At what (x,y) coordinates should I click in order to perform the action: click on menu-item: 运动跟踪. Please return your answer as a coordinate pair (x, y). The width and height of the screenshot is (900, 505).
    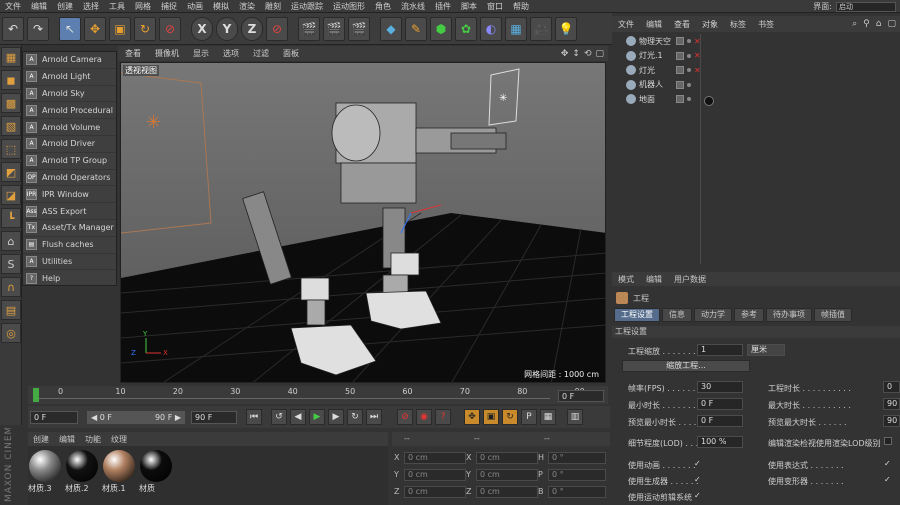
    Looking at the image, I should click on (307, 6).